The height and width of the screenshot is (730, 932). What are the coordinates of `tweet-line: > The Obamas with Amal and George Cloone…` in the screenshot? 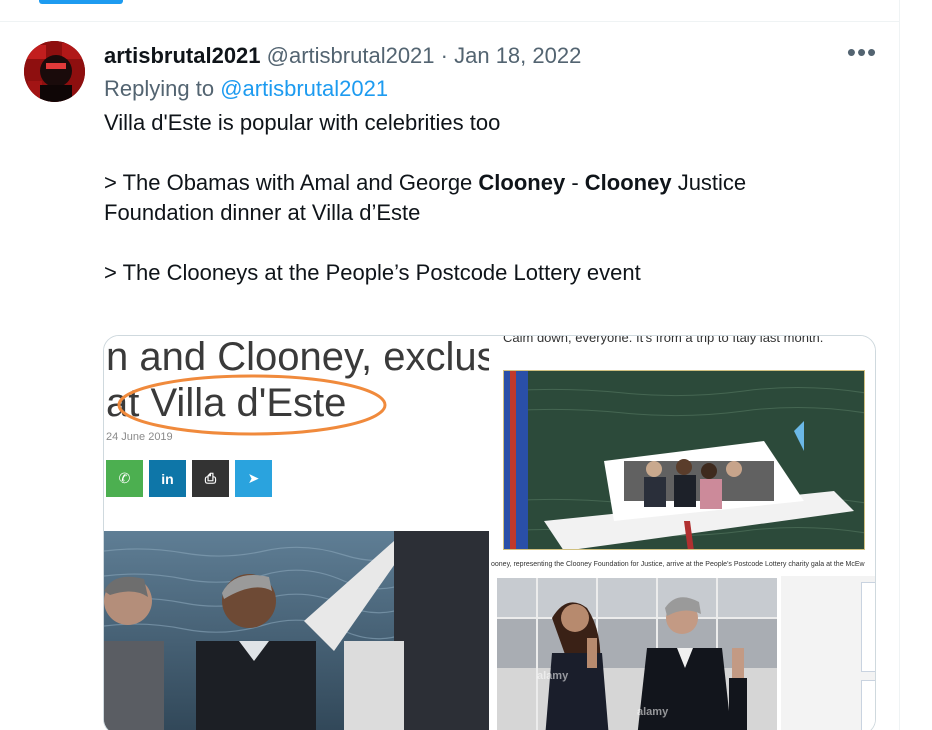 It's located at (484, 183).